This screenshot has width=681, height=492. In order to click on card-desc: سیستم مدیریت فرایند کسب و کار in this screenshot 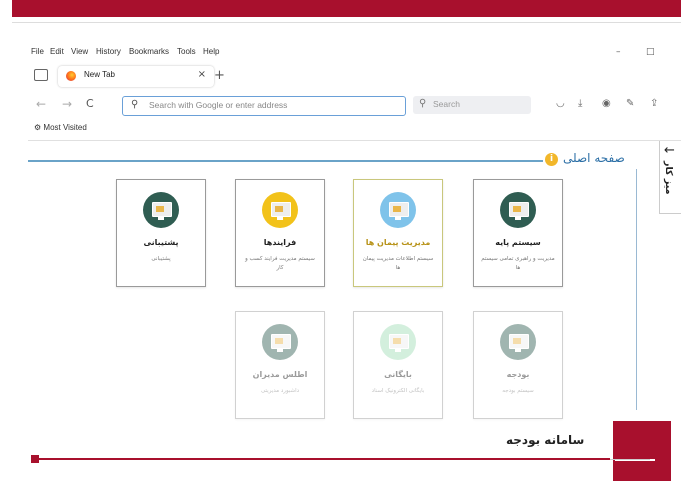, I will do `click(280, 263)`.